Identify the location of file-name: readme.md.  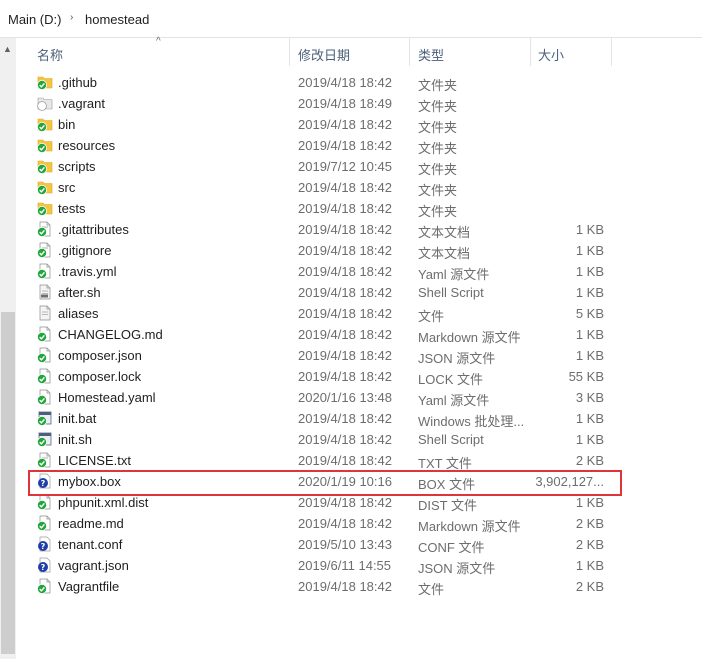
(91, 523).